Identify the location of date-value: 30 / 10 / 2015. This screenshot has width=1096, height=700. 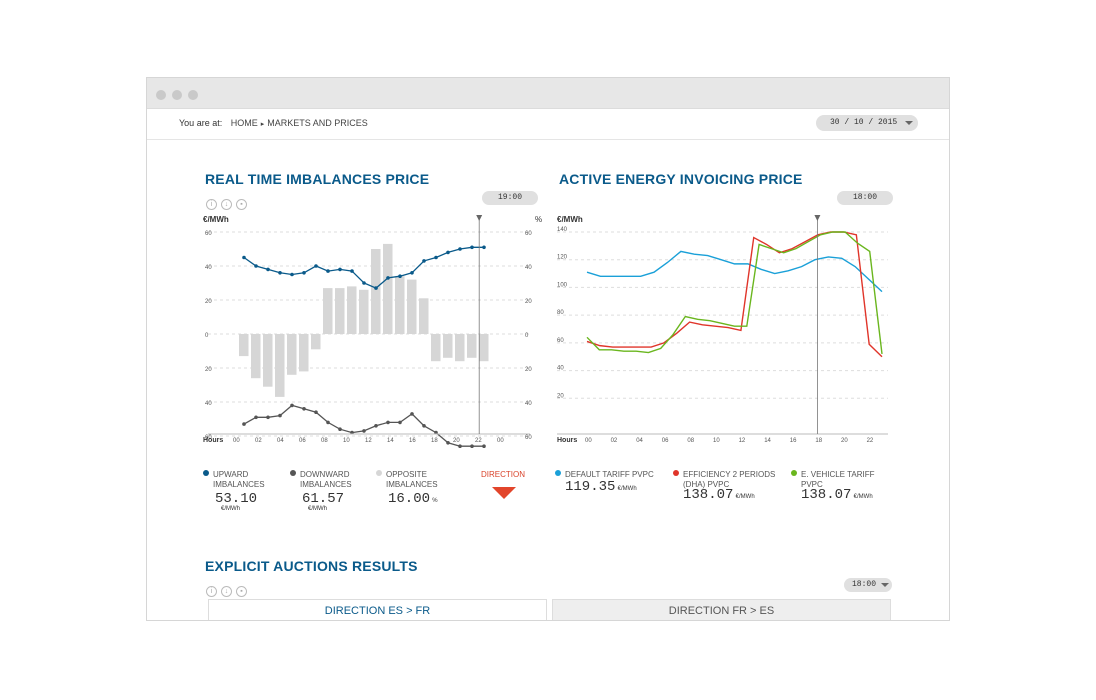
(864, 122).